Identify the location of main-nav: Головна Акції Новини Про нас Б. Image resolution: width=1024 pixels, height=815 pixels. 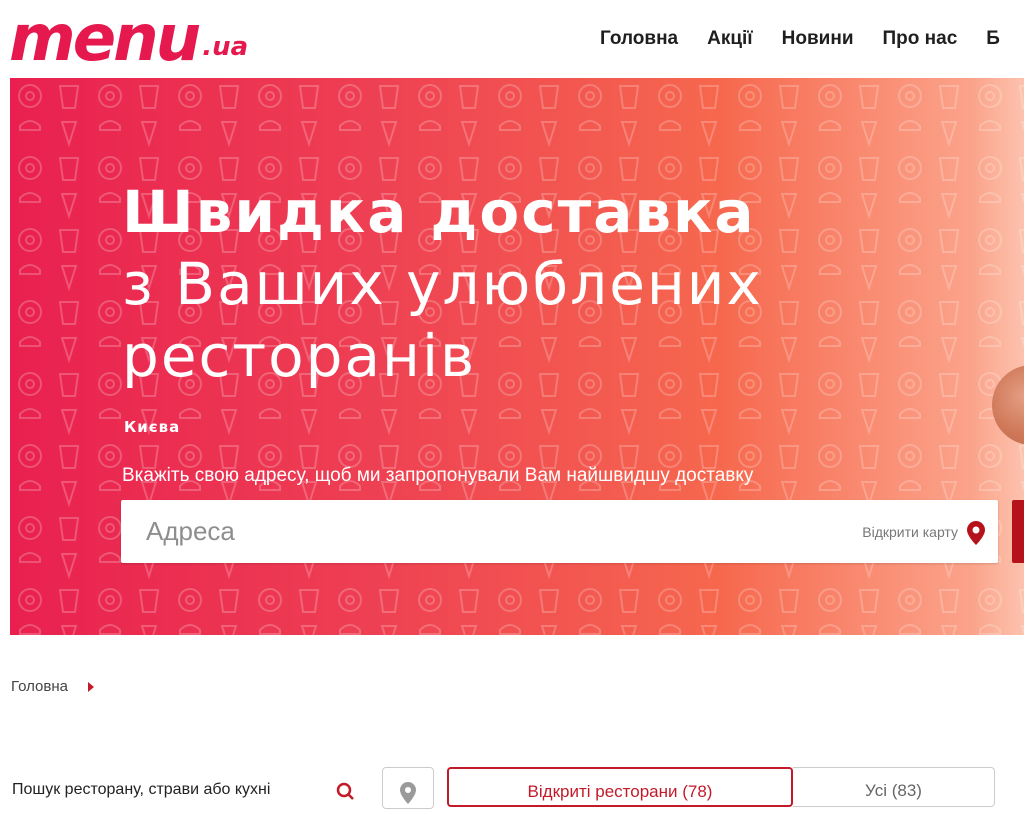
(812, 39).